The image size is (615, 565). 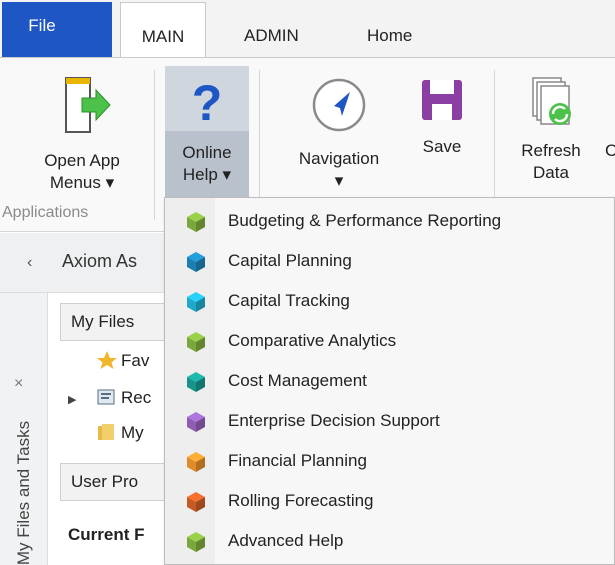 What do you see at coordinates (106, 397) in the screenshot?
I see `recent-files-icon` at bounding box center [106, 397].